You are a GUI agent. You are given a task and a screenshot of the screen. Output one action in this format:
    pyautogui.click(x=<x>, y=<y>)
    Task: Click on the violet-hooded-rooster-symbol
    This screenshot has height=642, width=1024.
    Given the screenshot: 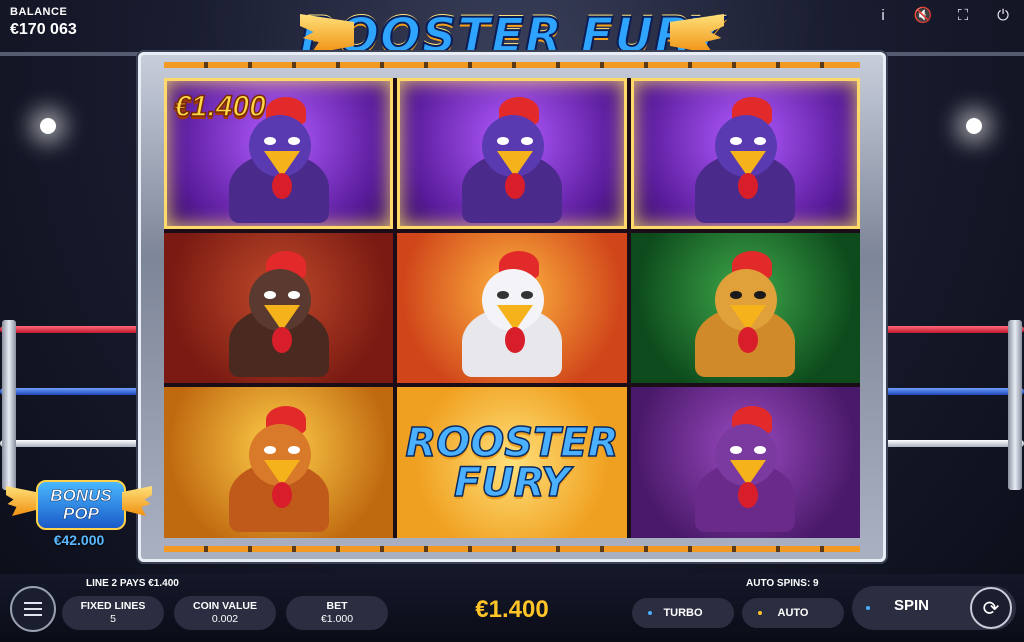 What is the action you would take?
    pyautogui.click(x=745, y=467)
    